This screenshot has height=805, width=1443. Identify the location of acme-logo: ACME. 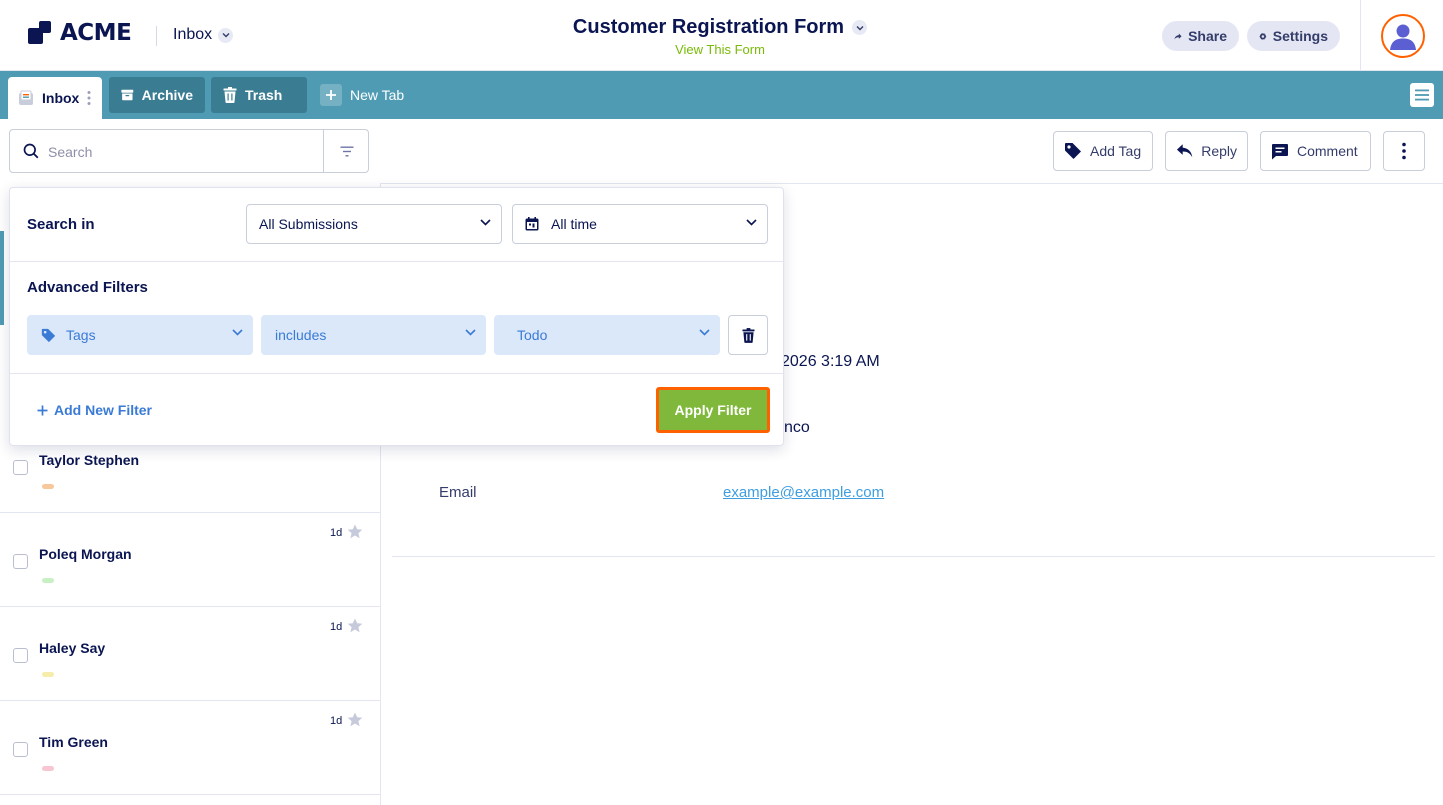
(80, 33).